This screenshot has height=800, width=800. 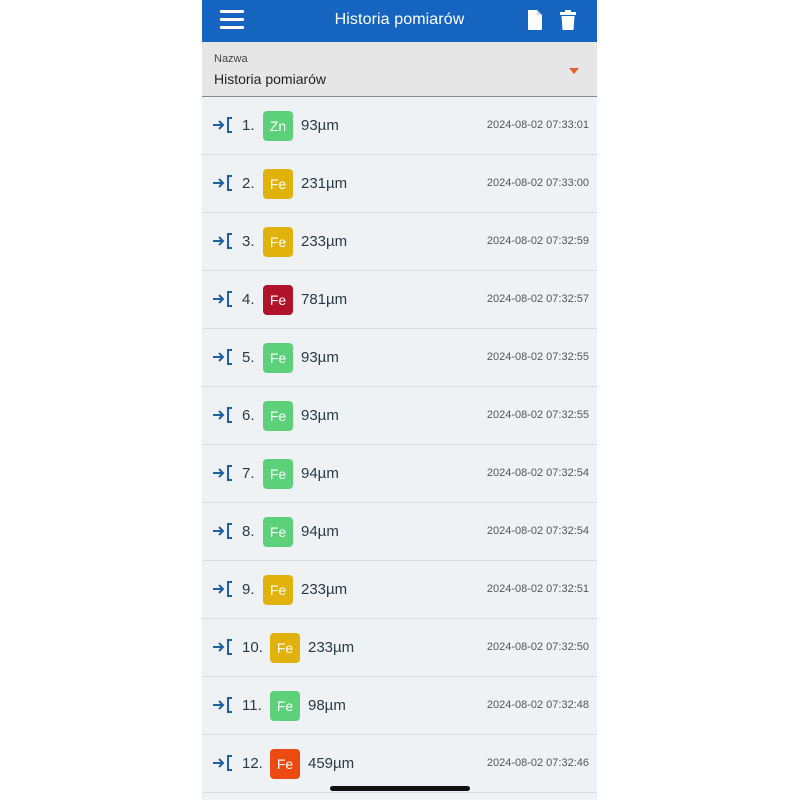 What do you see at coordinates (324, 299) in the screenshot?
I see `measurement-value: 781µm` at bounding box center [324, 299].